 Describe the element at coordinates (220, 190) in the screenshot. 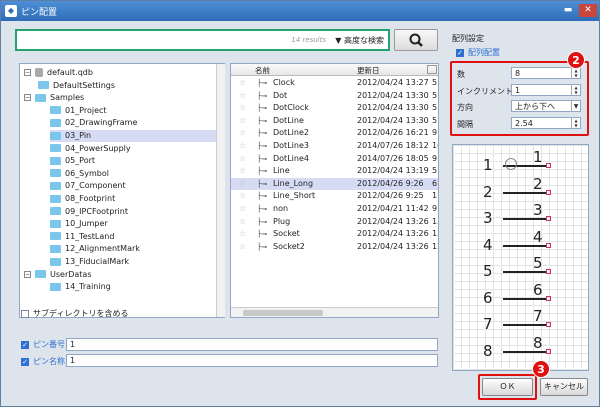

I see `tree-scrollbar` at that location.